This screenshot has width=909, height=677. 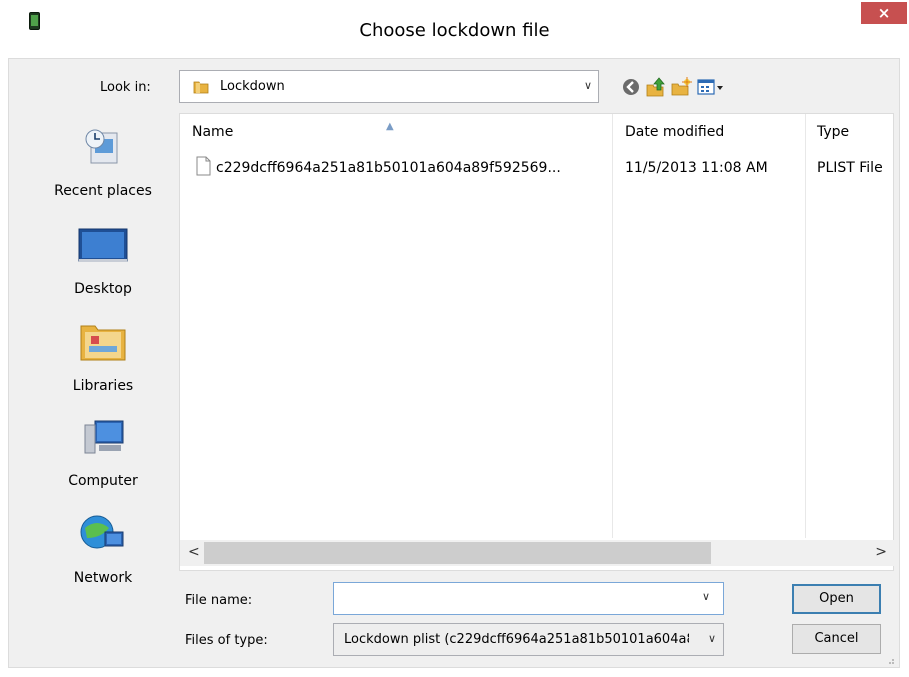 What do you see at coordinates (457, 553) in the screenshot?
I see `scrollbar-thumb` at bounding box center [457, 553].